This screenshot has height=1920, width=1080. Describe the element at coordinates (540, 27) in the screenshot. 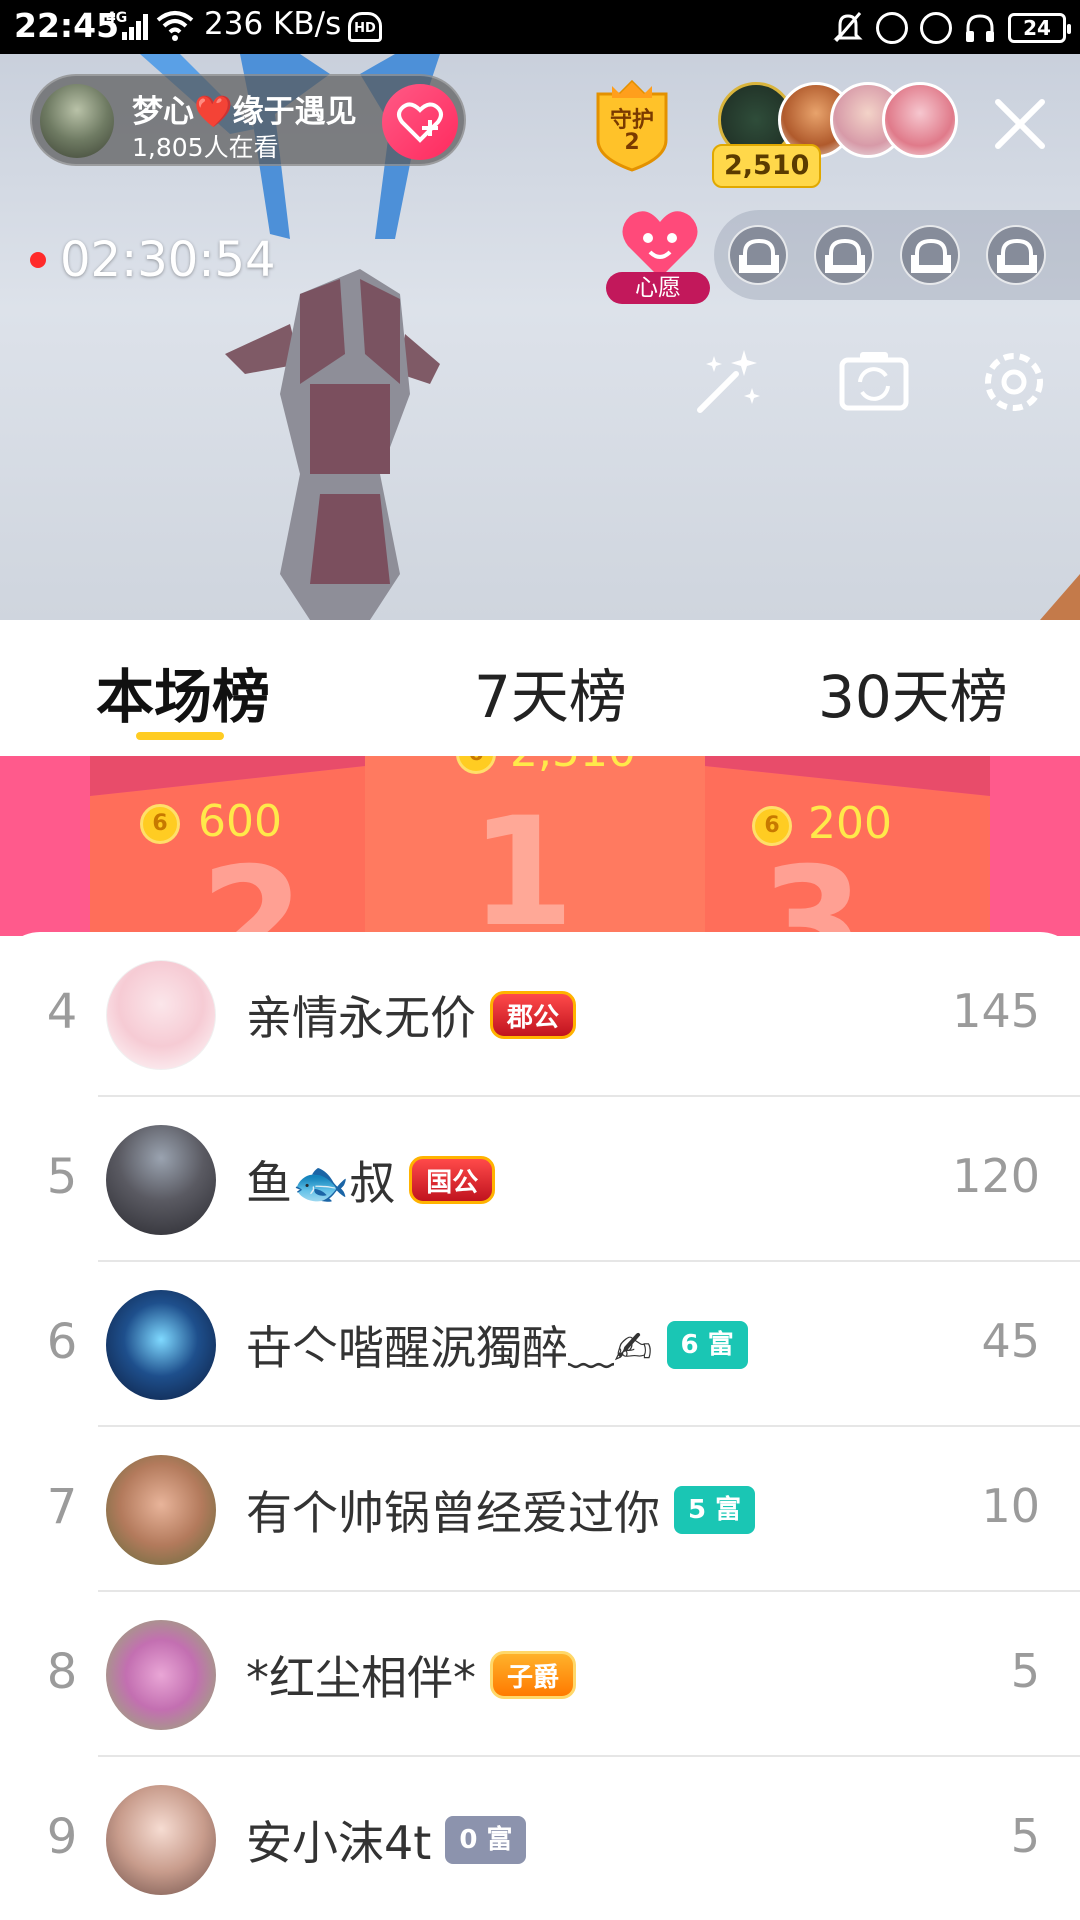

I see `status-bar: 22:45 4G 236 KB/s HD 24` at that location.